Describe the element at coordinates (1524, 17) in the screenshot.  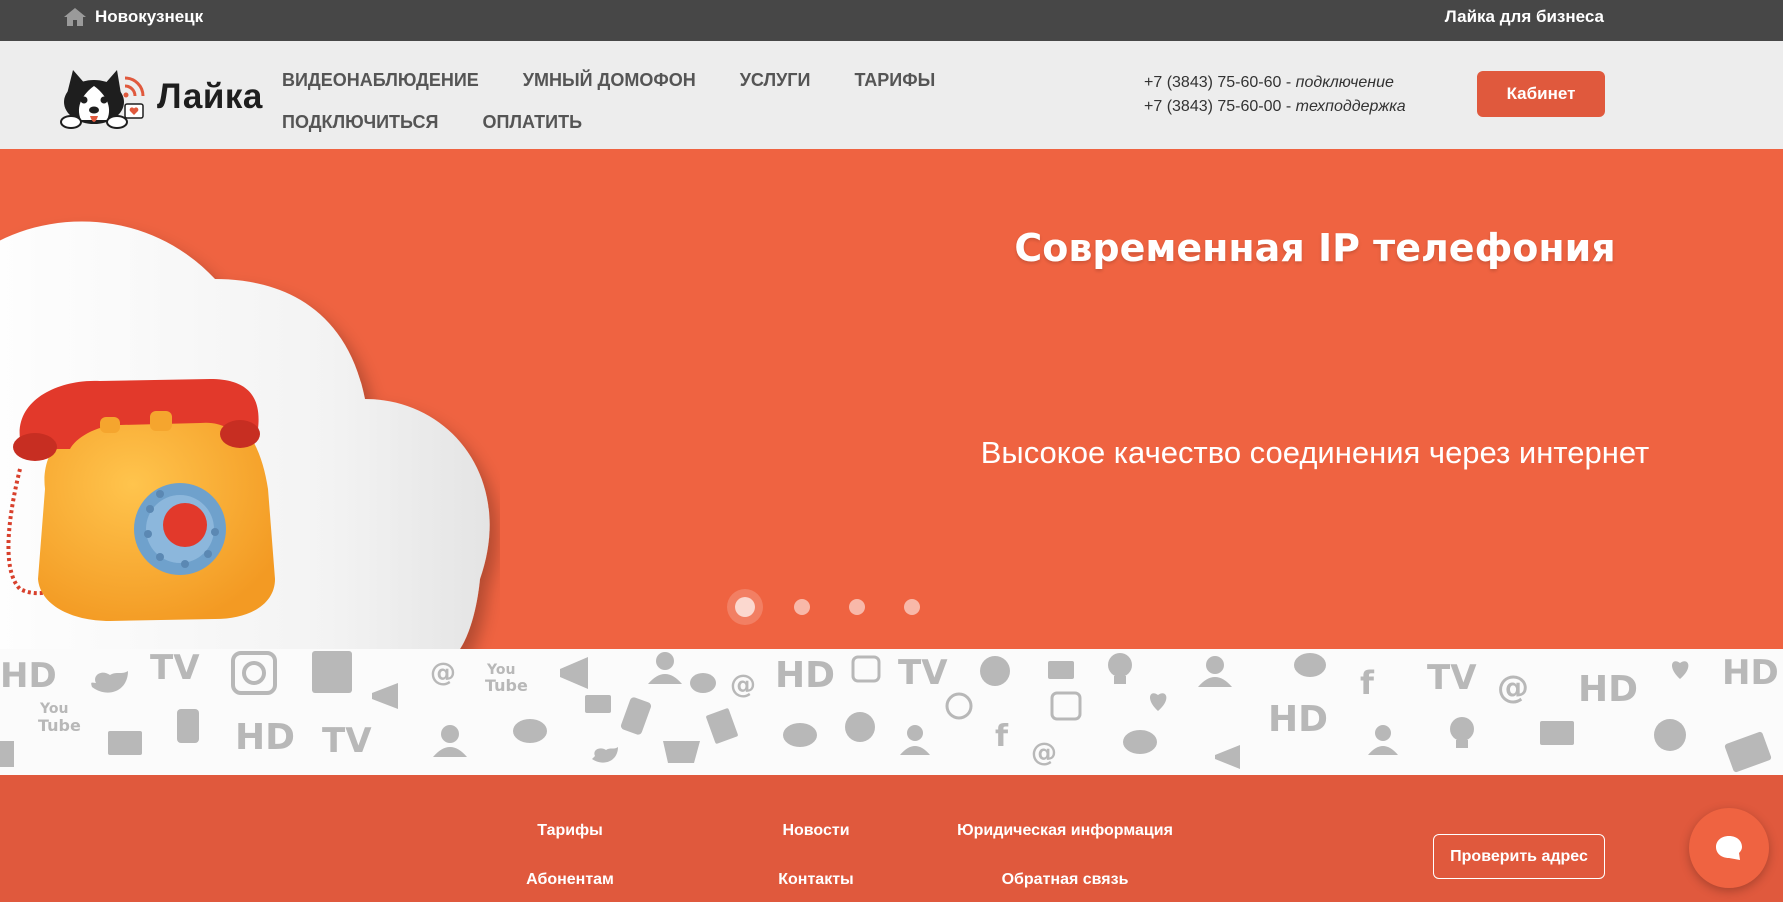
I see `business-link: Лайка для бизнеса` at that location.